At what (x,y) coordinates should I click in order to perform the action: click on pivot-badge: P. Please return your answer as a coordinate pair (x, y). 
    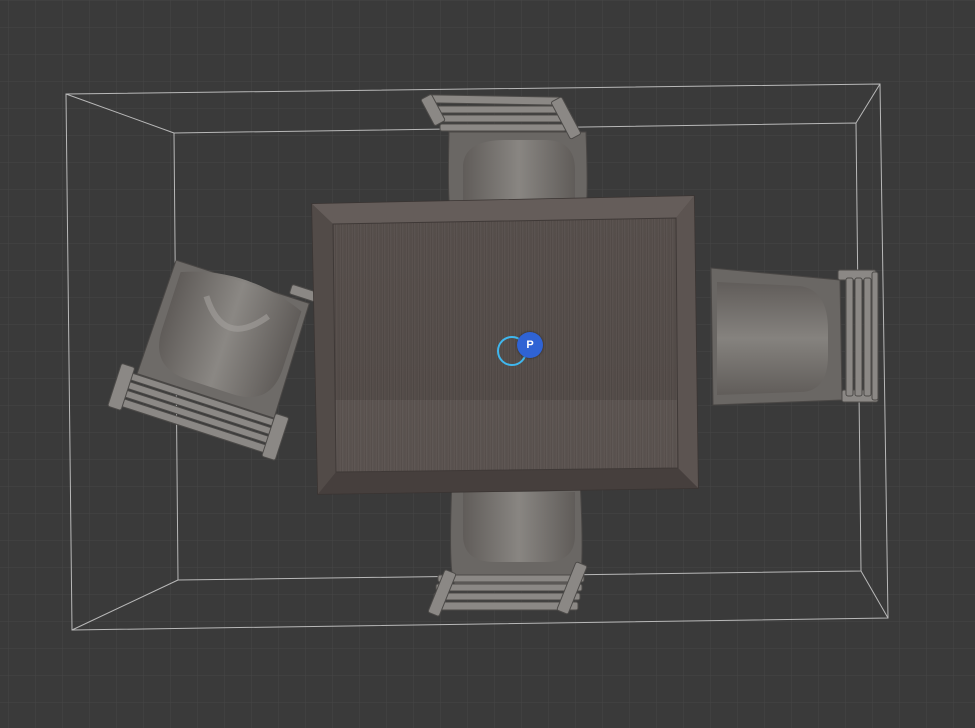
    Looking at the image, I should click on (530, 345).